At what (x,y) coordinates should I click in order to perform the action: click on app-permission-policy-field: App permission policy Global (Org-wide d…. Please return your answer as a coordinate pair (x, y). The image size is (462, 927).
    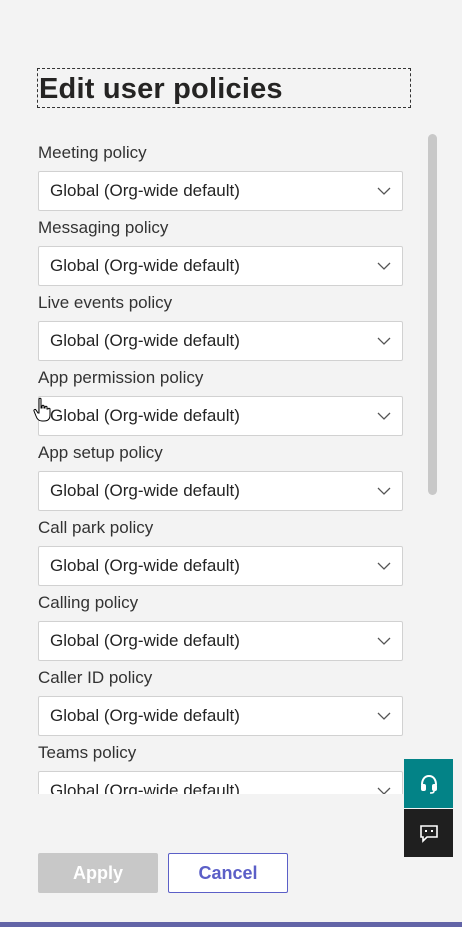
    Looking at the image, I should click on (220, 402).